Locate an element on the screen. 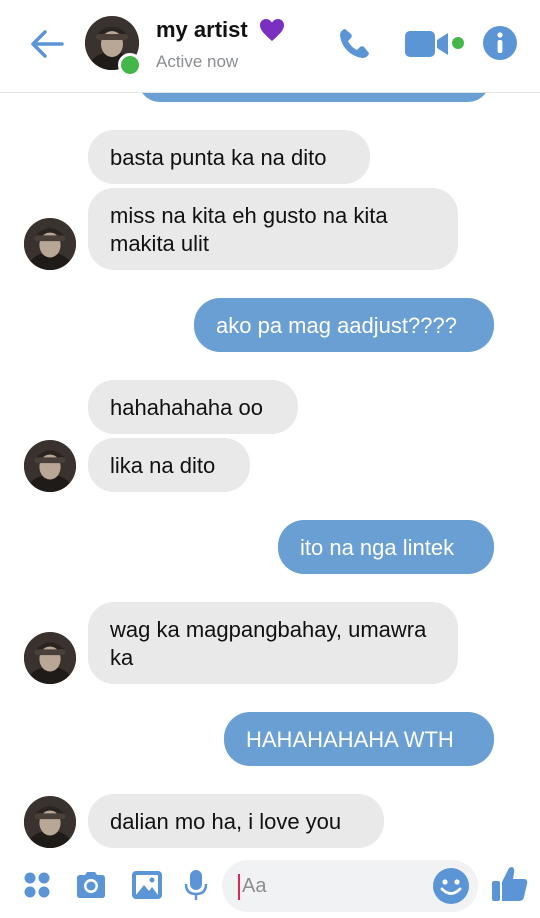  contact-name: my artist is located at coordinates (202, 29).